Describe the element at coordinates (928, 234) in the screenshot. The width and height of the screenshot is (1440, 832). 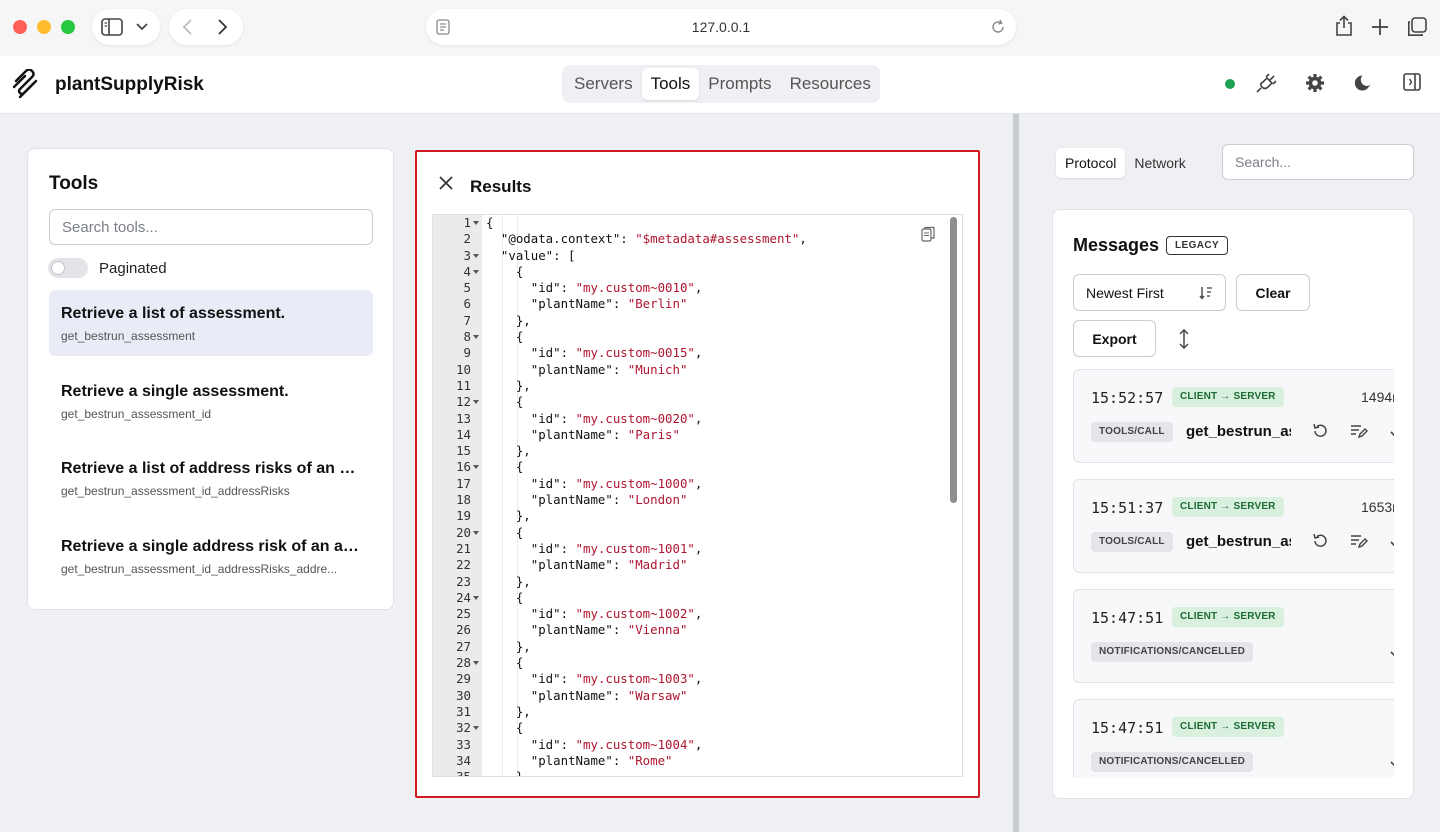
I see `copy-icon` at that location.